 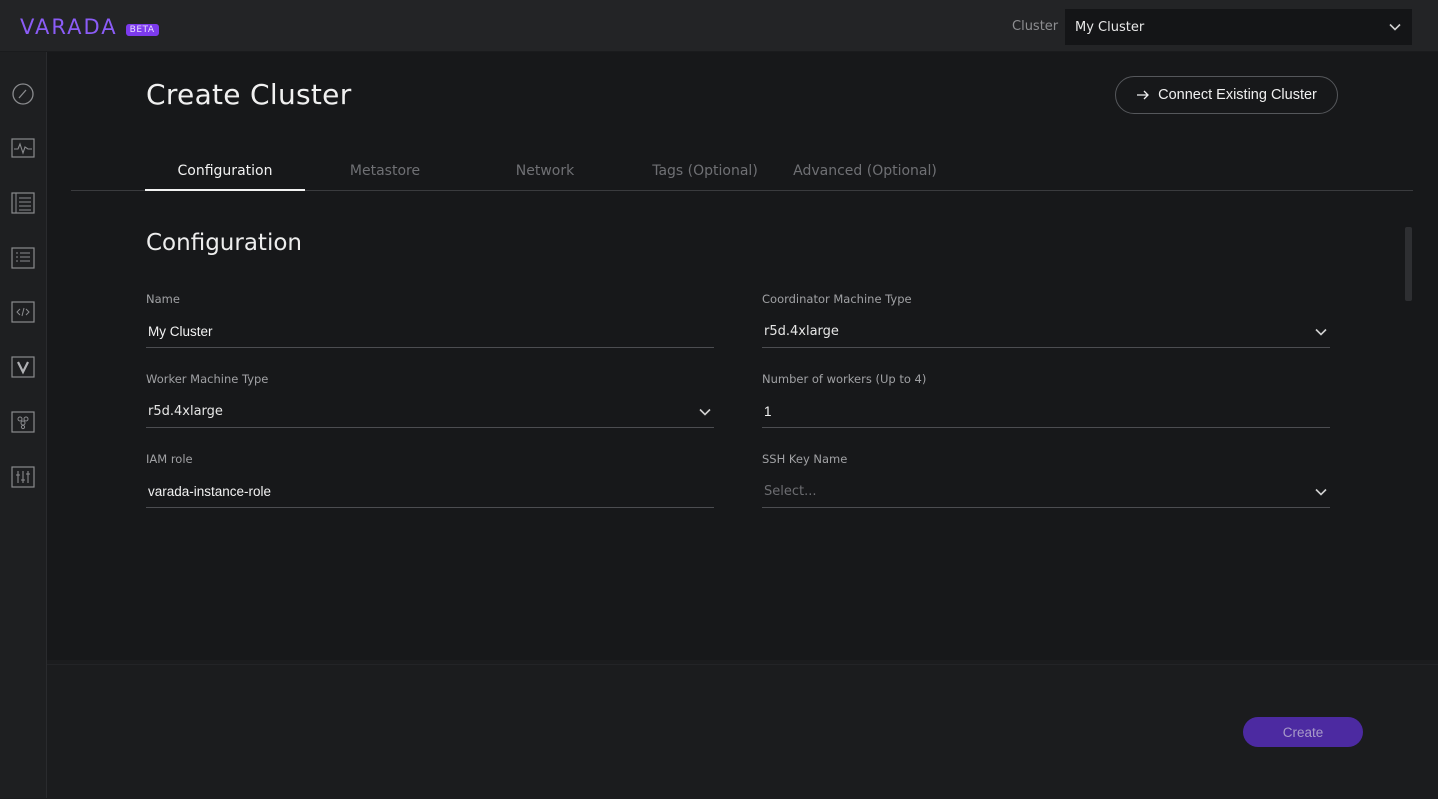 What do you see at coordinates (23, 258) in the screenshot?
I see `list-icon` at bounding box center [23, 258].